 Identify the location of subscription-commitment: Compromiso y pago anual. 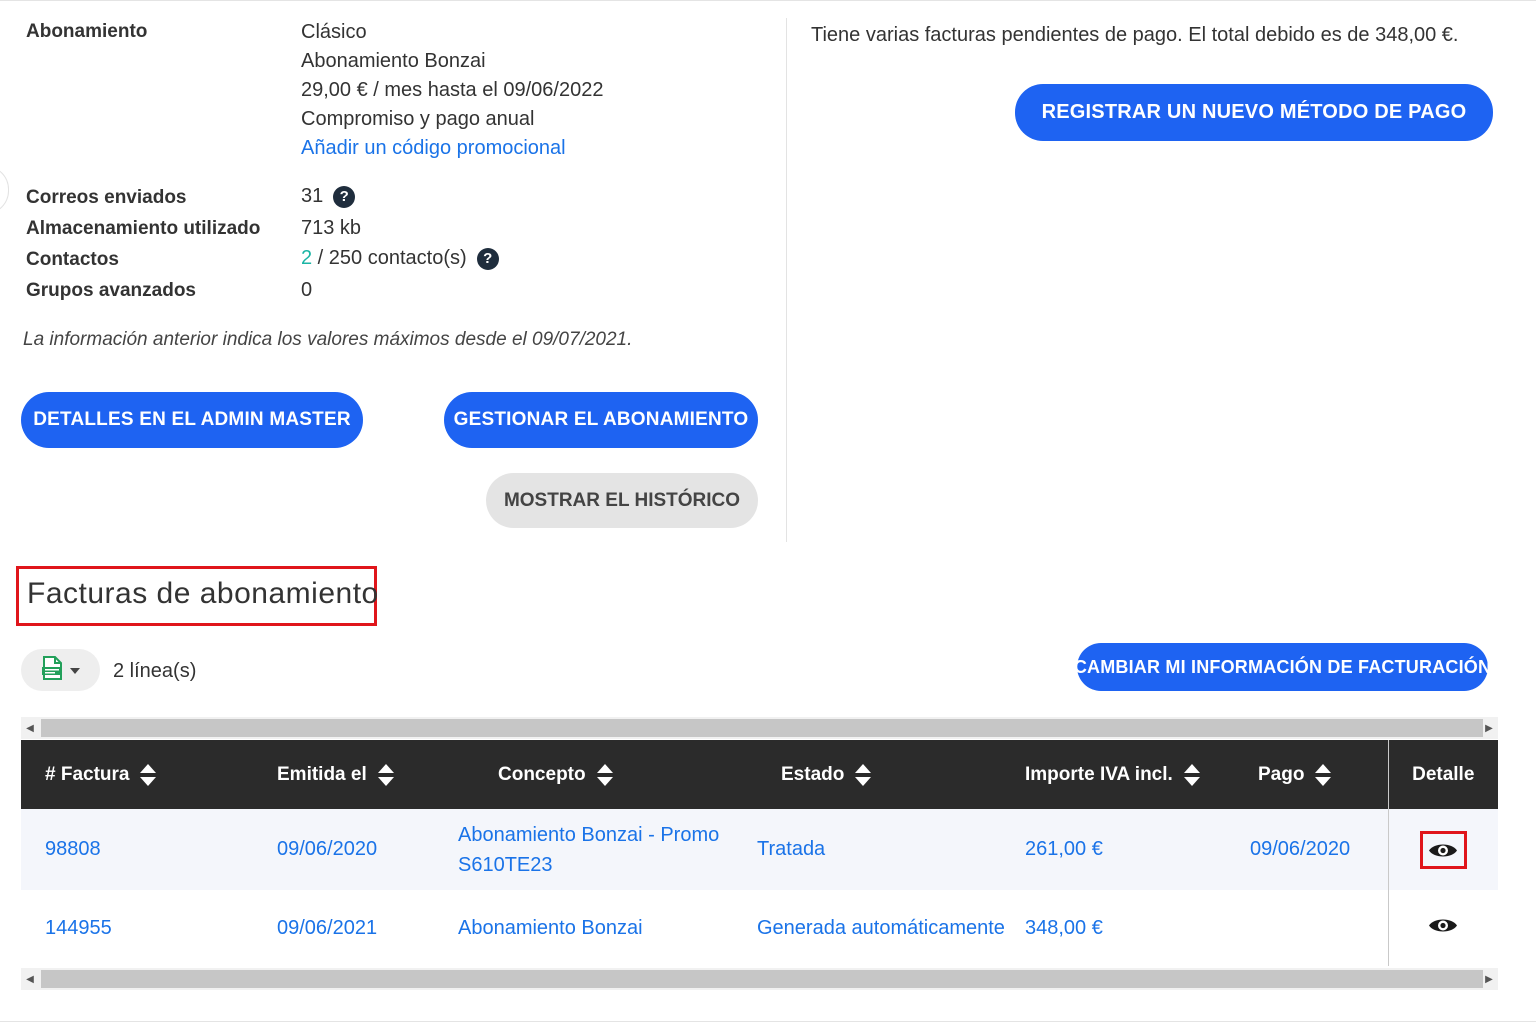
(418, 119).